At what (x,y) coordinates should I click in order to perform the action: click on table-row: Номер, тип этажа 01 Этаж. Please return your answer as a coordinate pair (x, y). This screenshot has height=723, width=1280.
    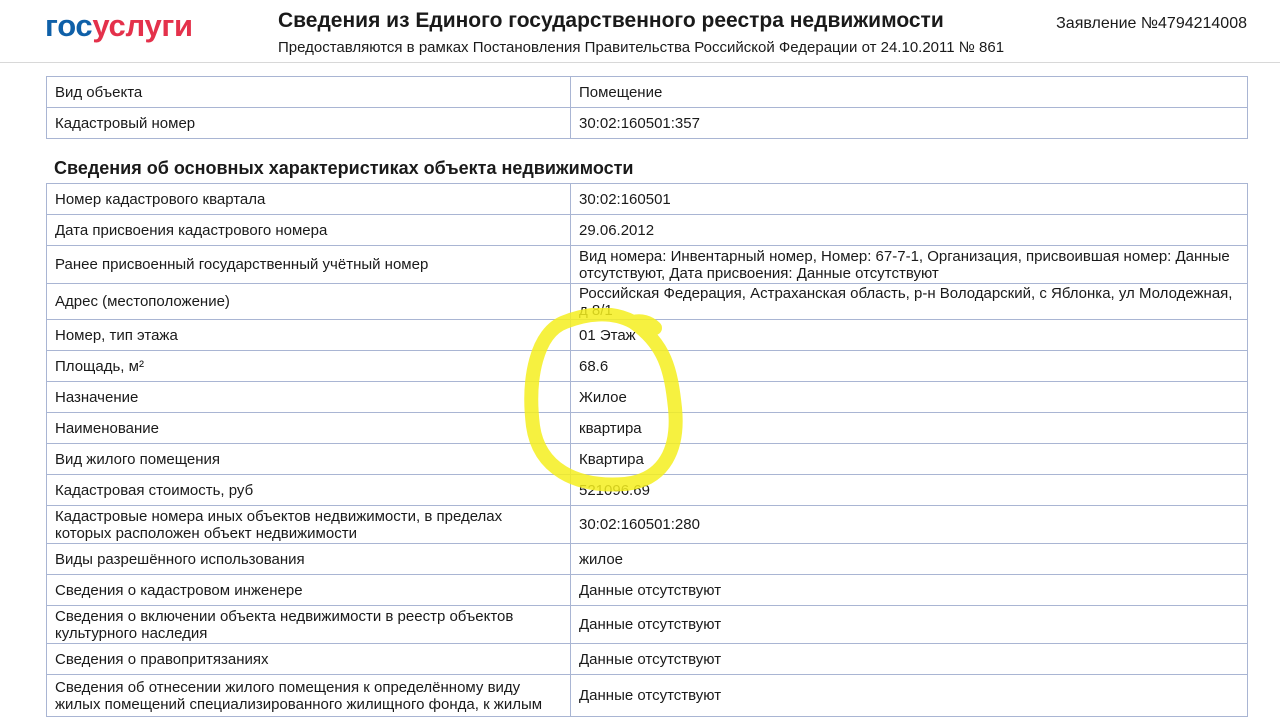
    Looking at the image, I should click on (647, 335).